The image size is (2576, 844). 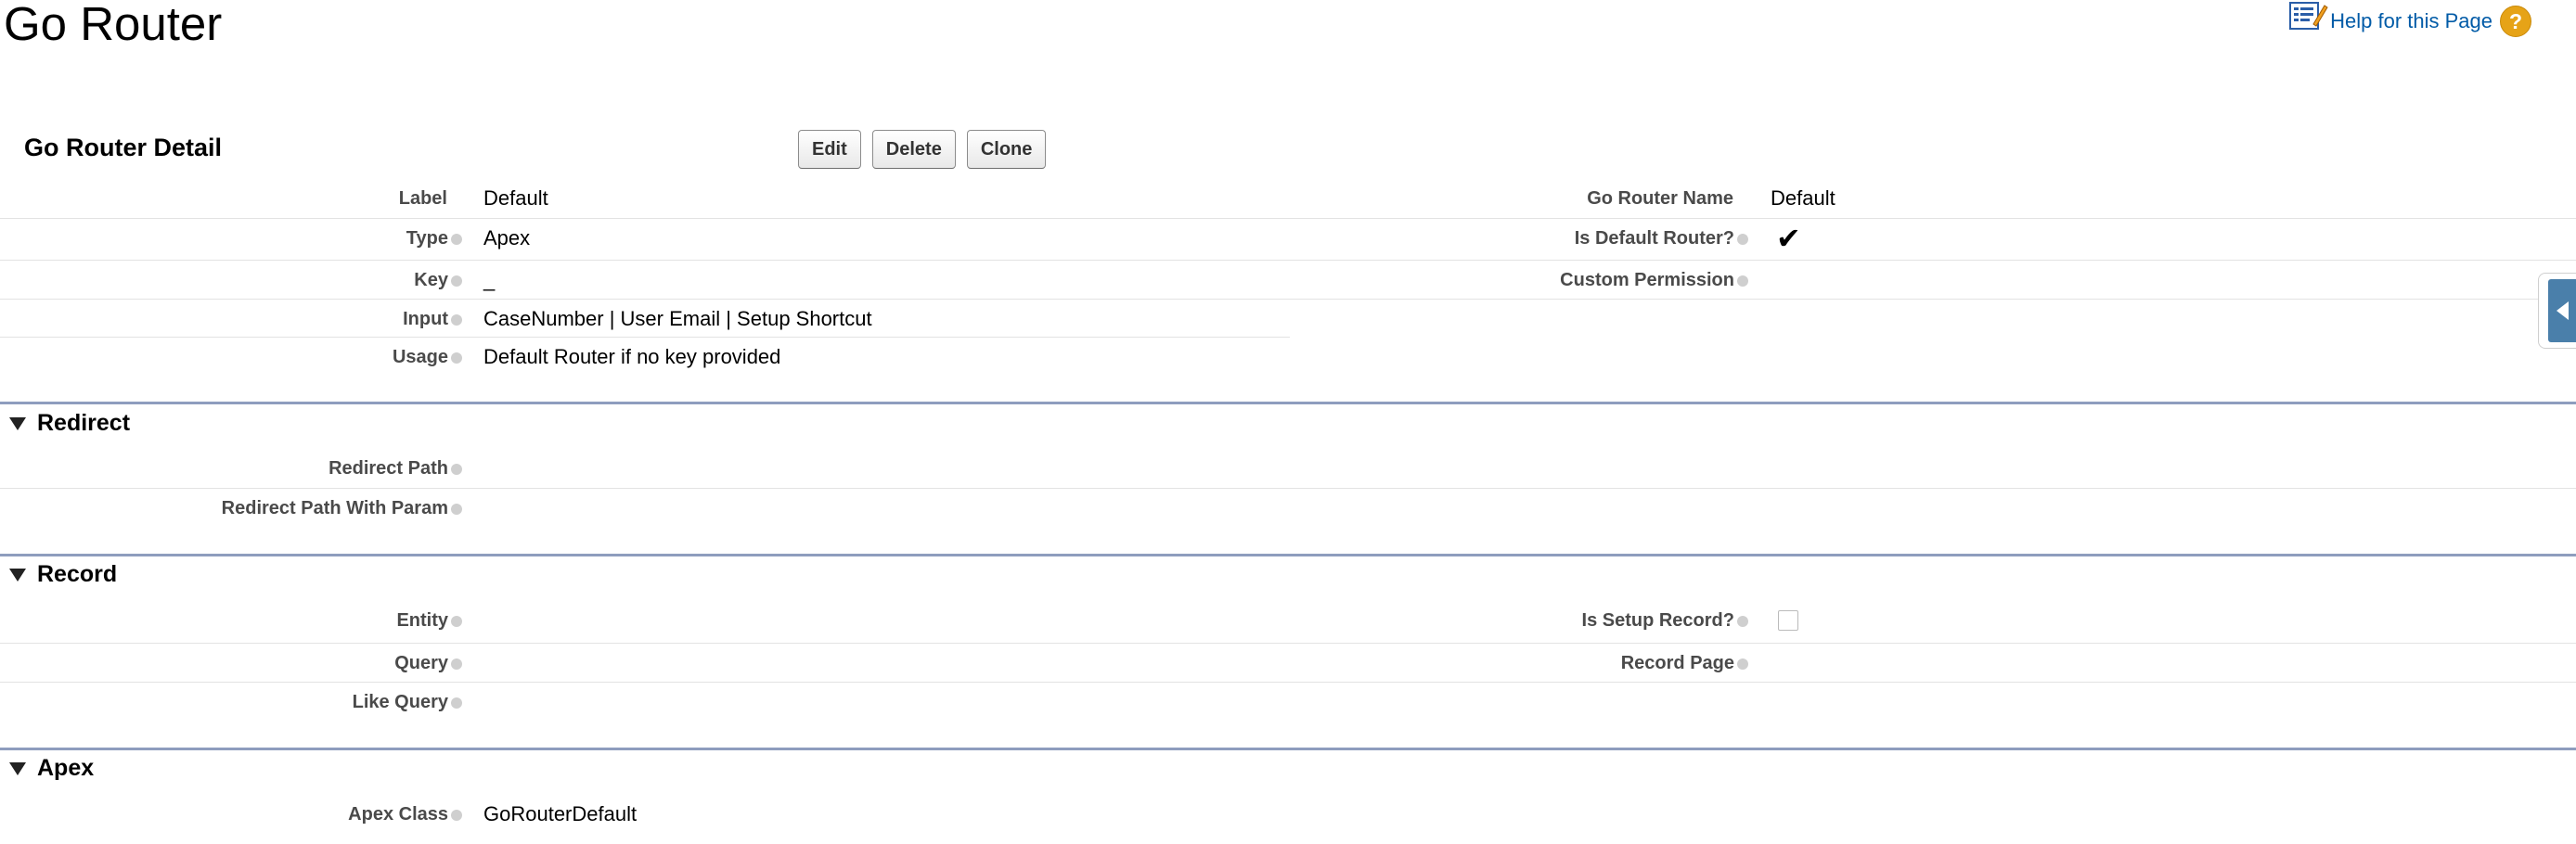 I want to click on sidebar-toggle-button, so click(x=2562, y=310).